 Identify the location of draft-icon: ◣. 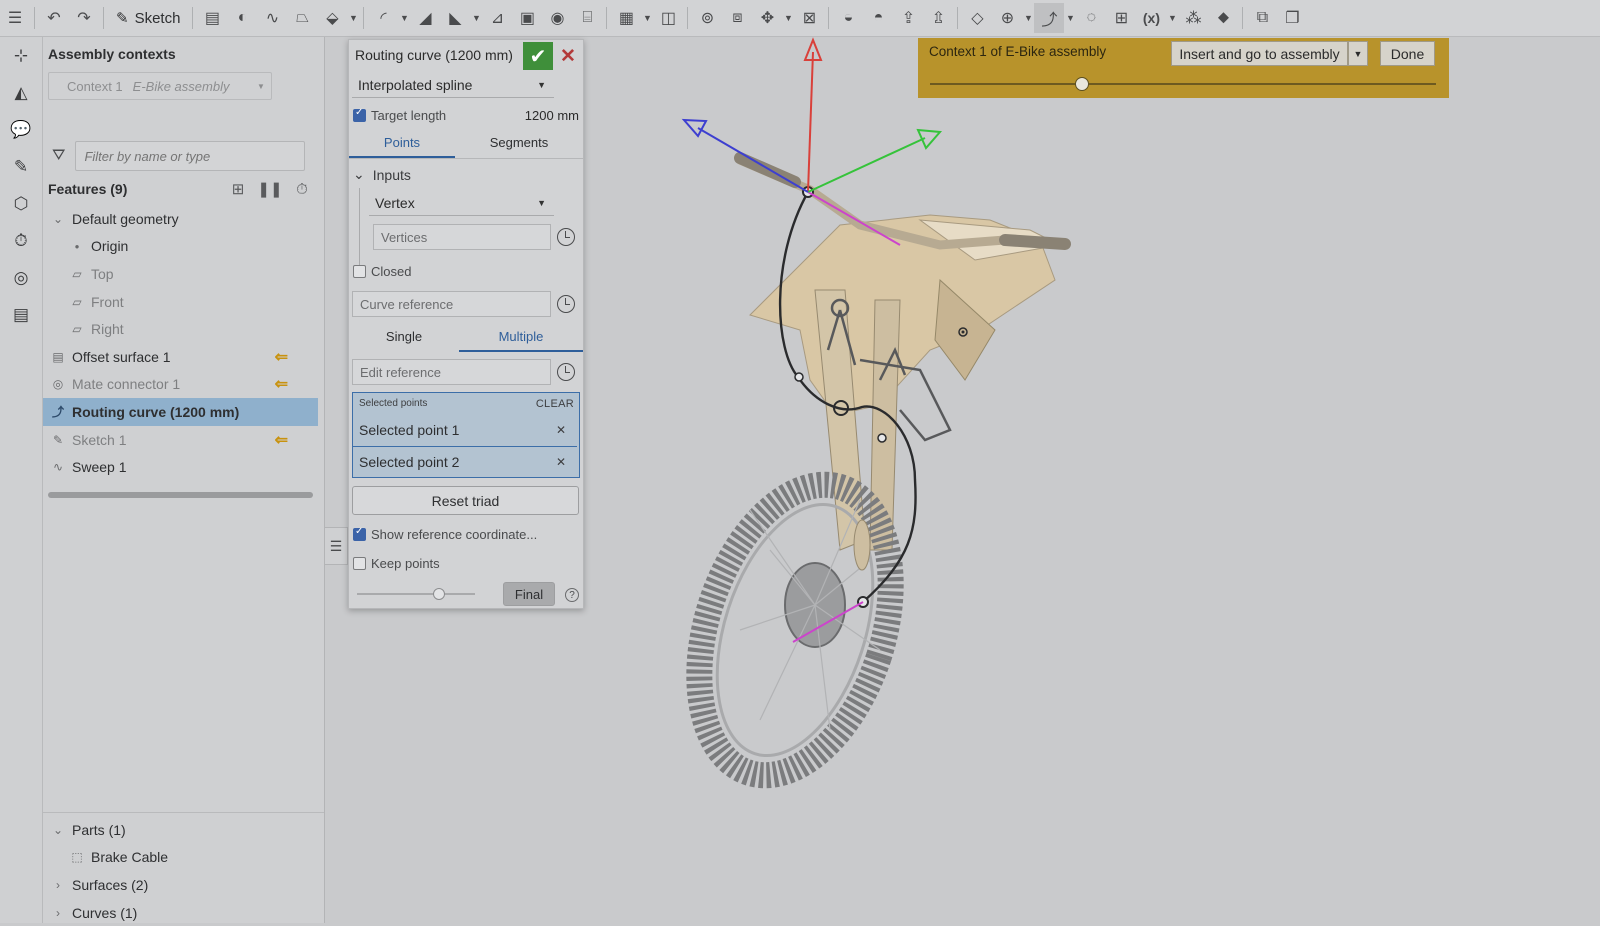
(455, 18).